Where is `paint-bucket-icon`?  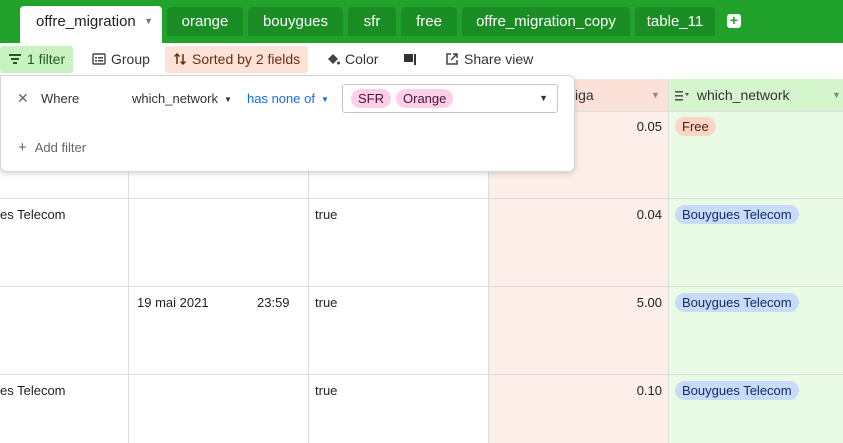
paint-bucket-icon is located at coordinates (334, 59).